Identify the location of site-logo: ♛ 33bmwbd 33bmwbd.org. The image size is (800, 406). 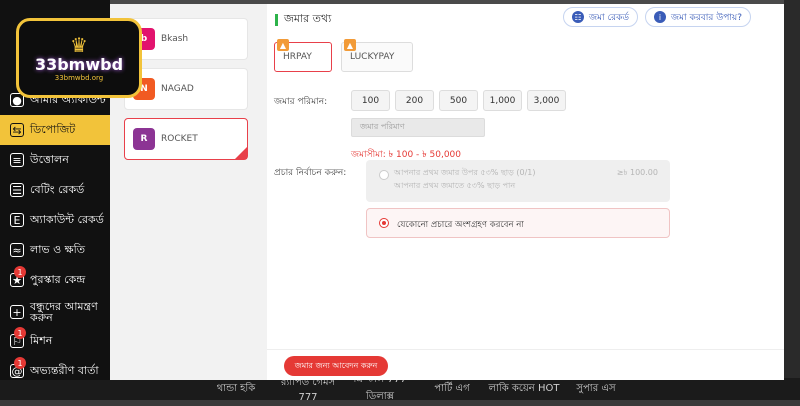
(79, 58).